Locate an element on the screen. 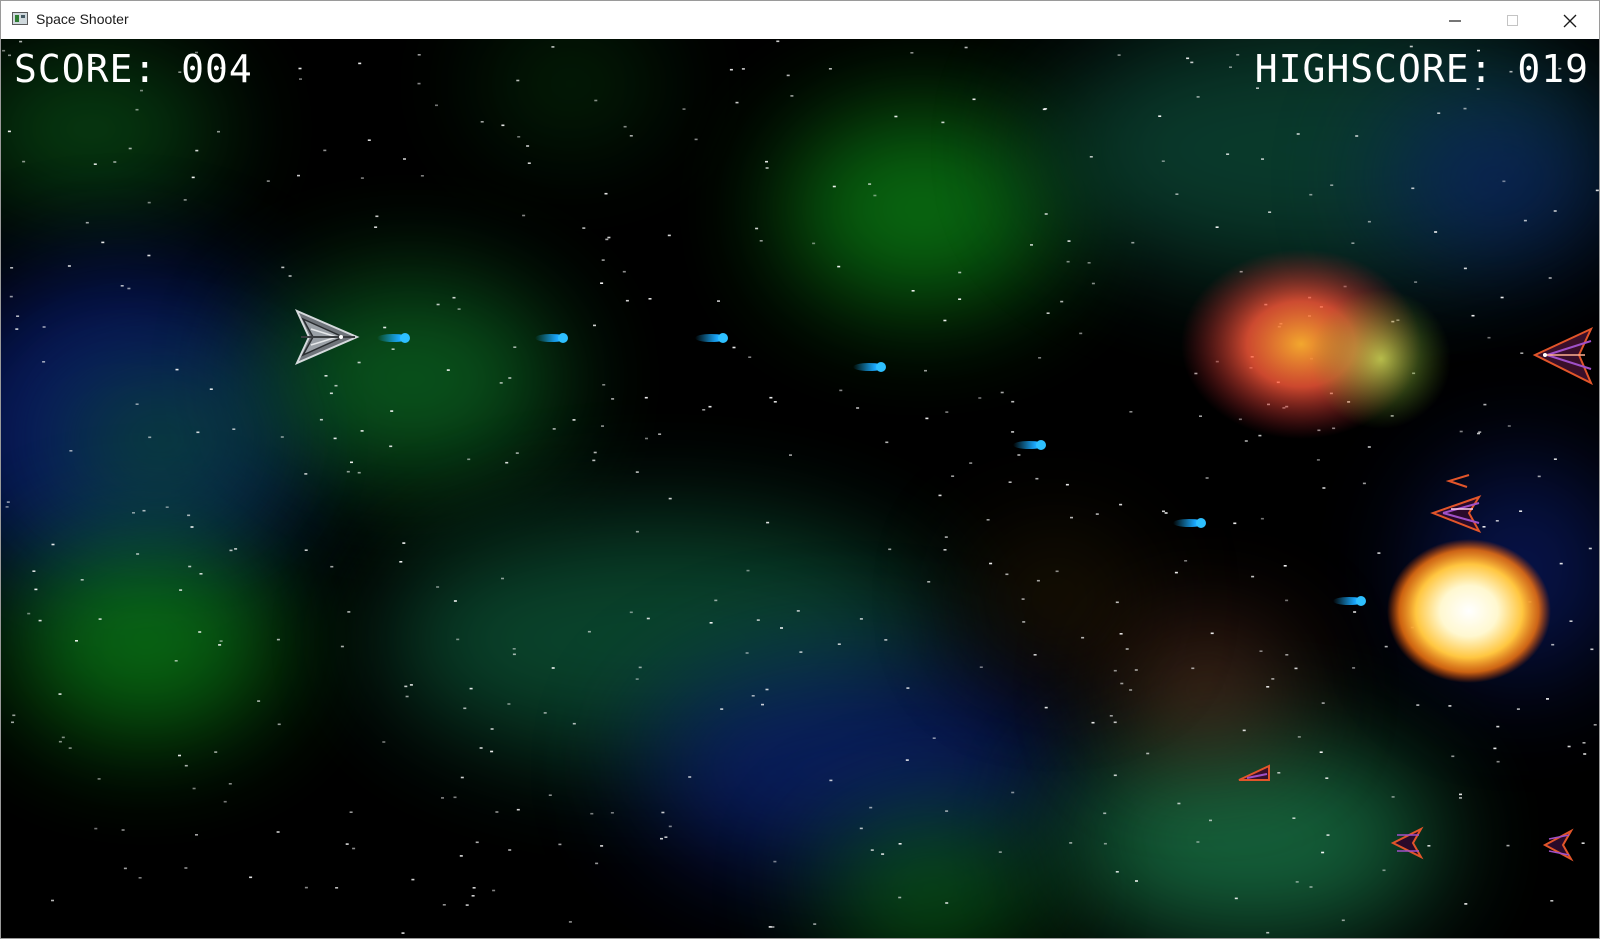  silver-fighter-icon is located at coordinates (327, 337).